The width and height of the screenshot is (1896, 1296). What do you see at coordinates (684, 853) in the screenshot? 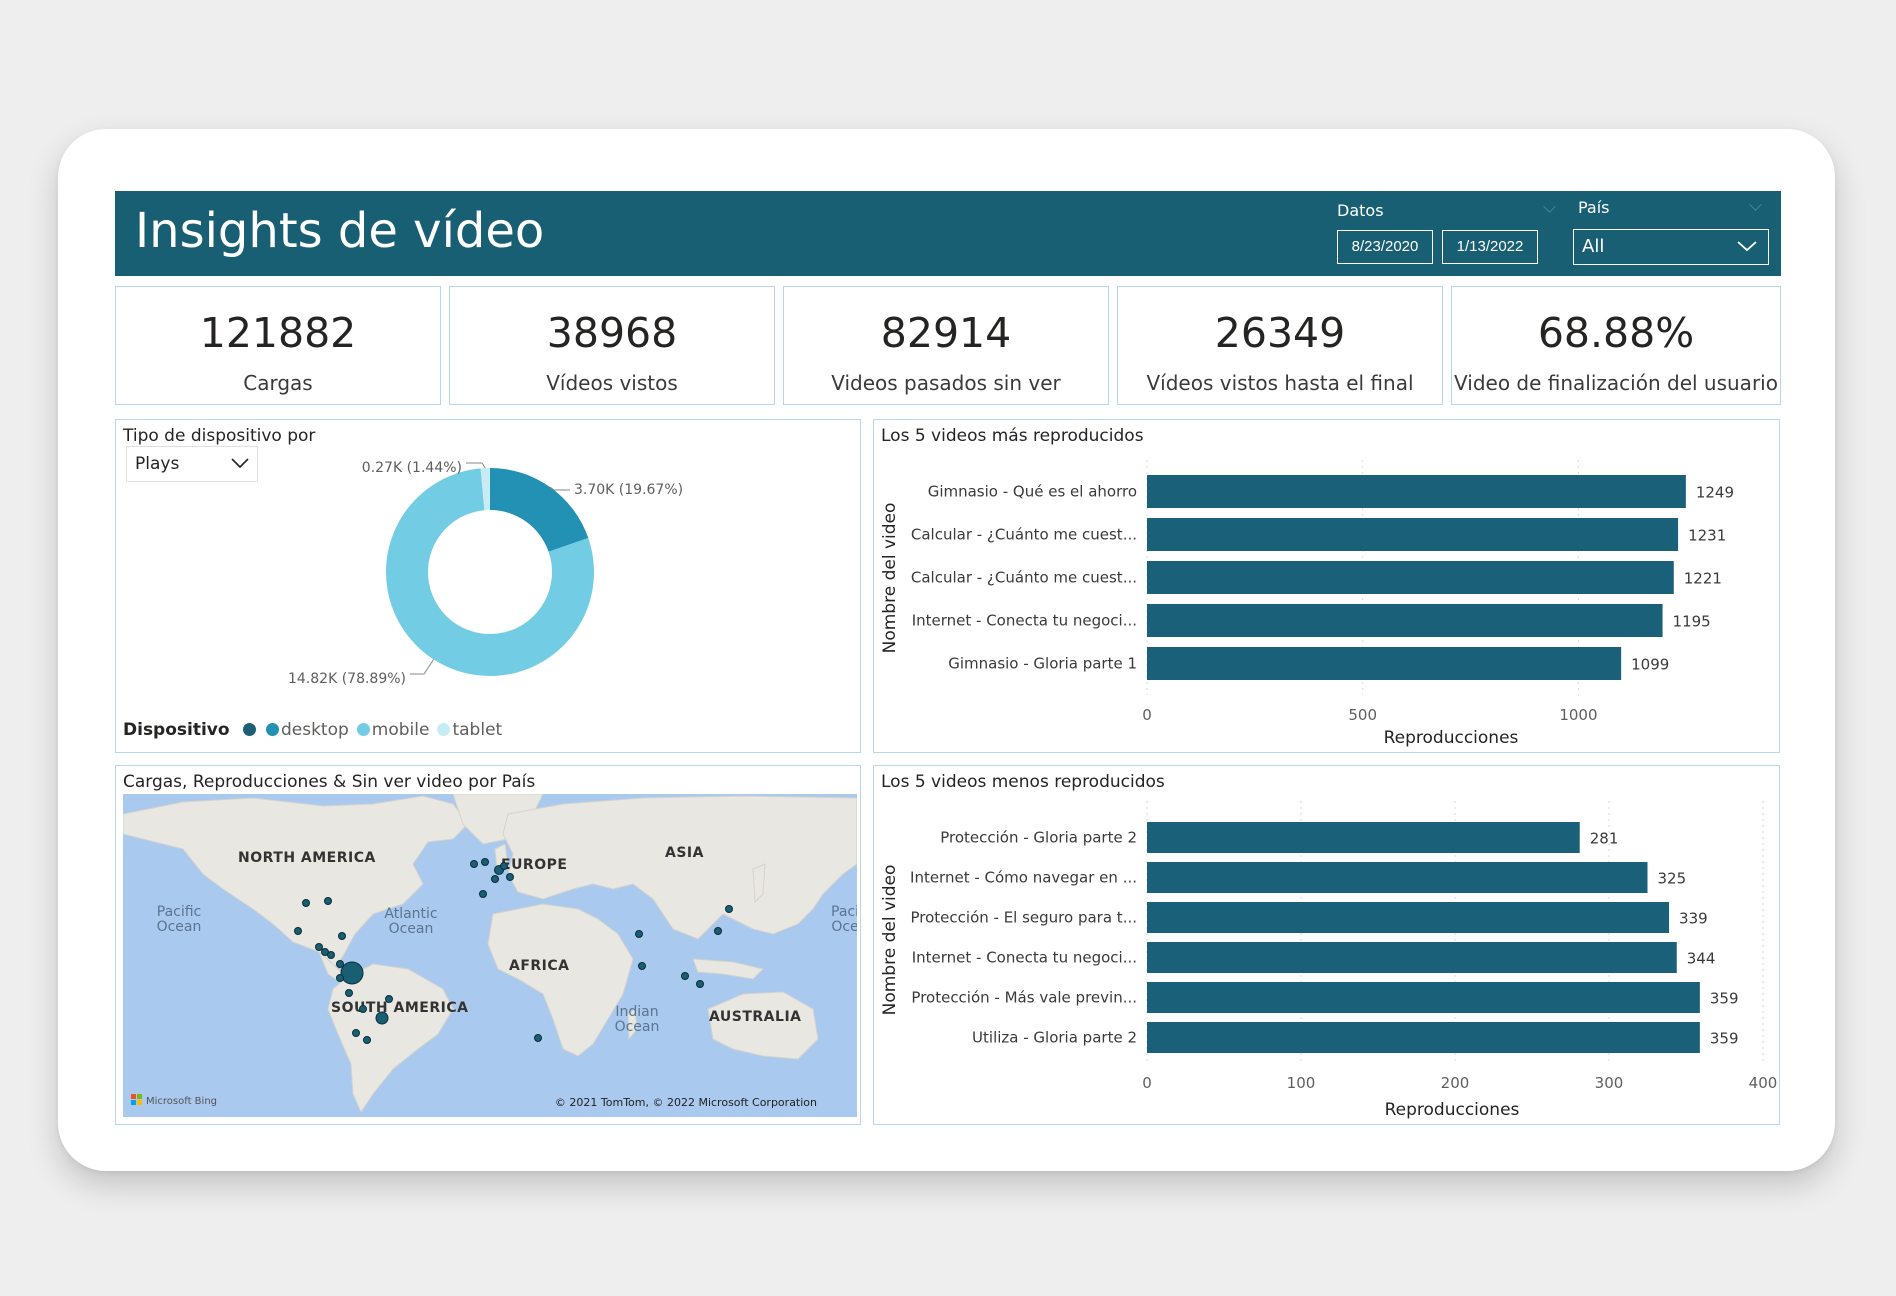
I see `map-label-asia: ASIA` at bounding box center [684, 853].